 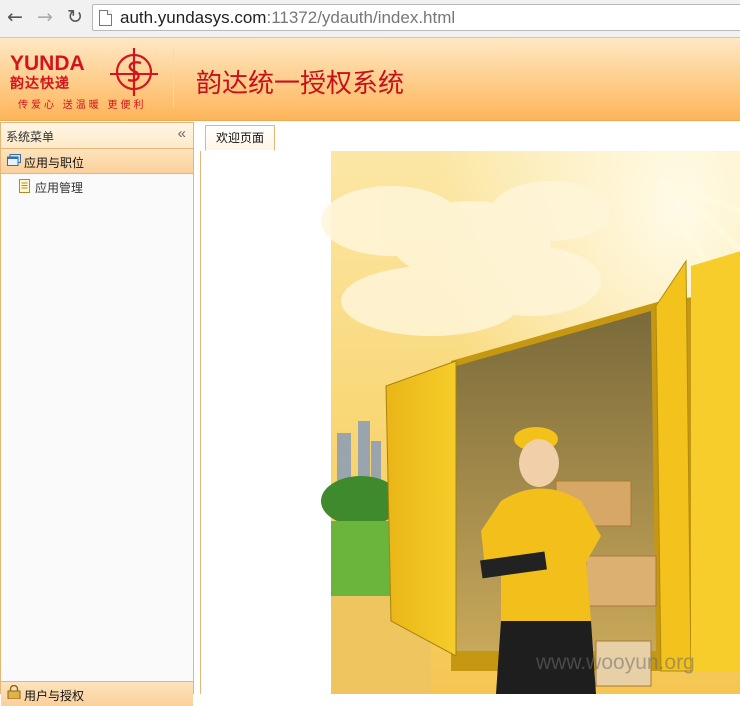 What do you see at coordinates (24, 186) in the screenshot?
I see `document-icon` at bounding box center [24, 186].